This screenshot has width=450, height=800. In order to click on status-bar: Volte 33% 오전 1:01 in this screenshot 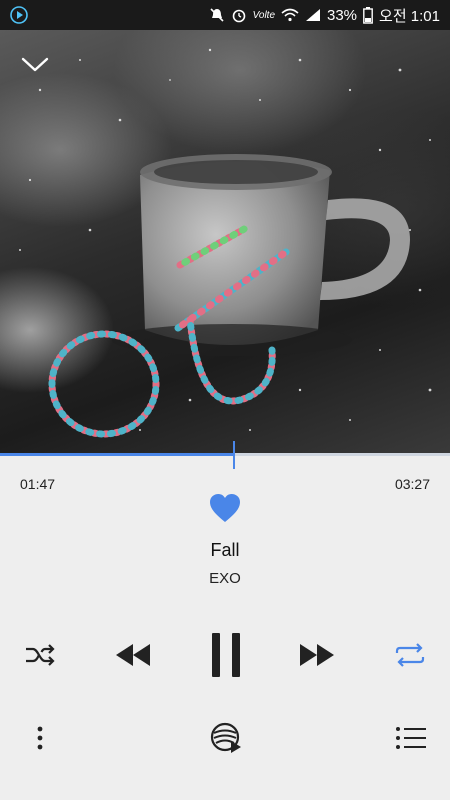, I will do `click(225, 15)`.